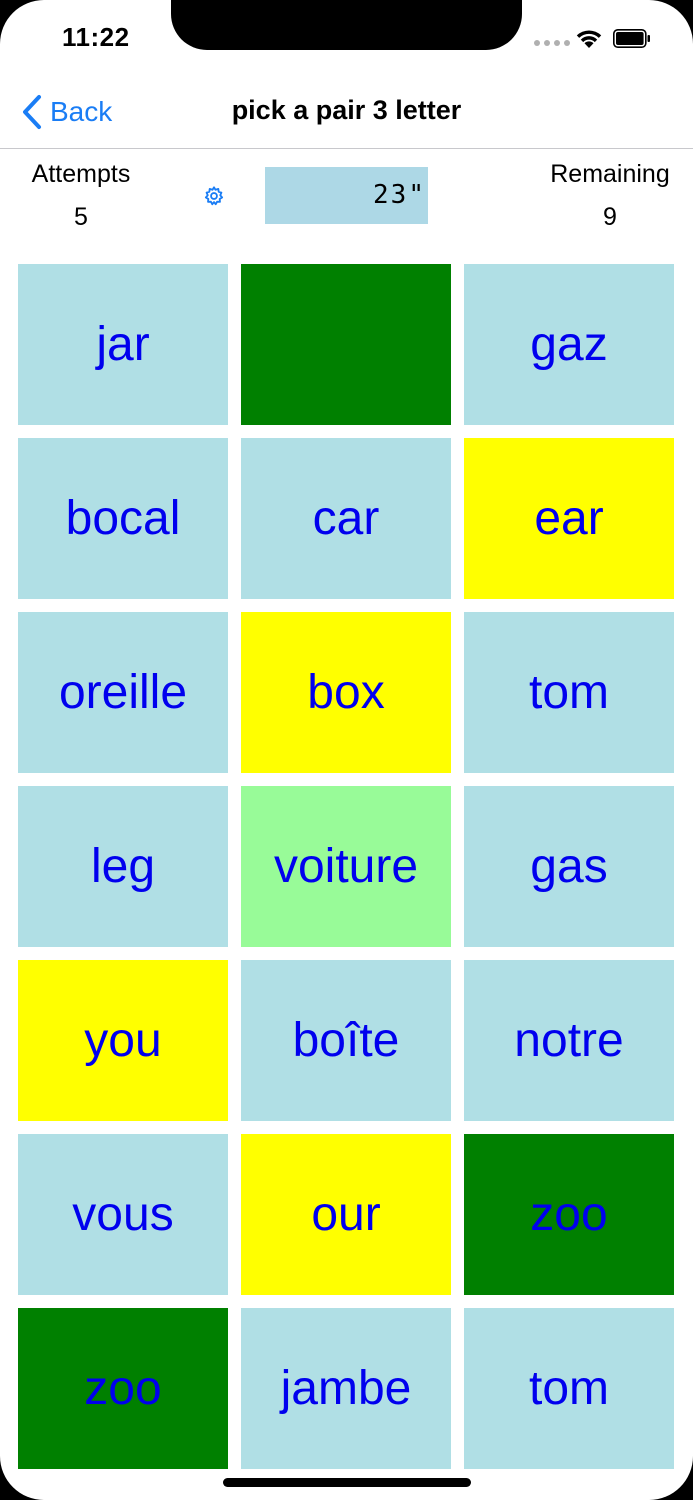 This screenshot has width=693, height=1500. I want to click on word-tile: car, so click(346, 518).